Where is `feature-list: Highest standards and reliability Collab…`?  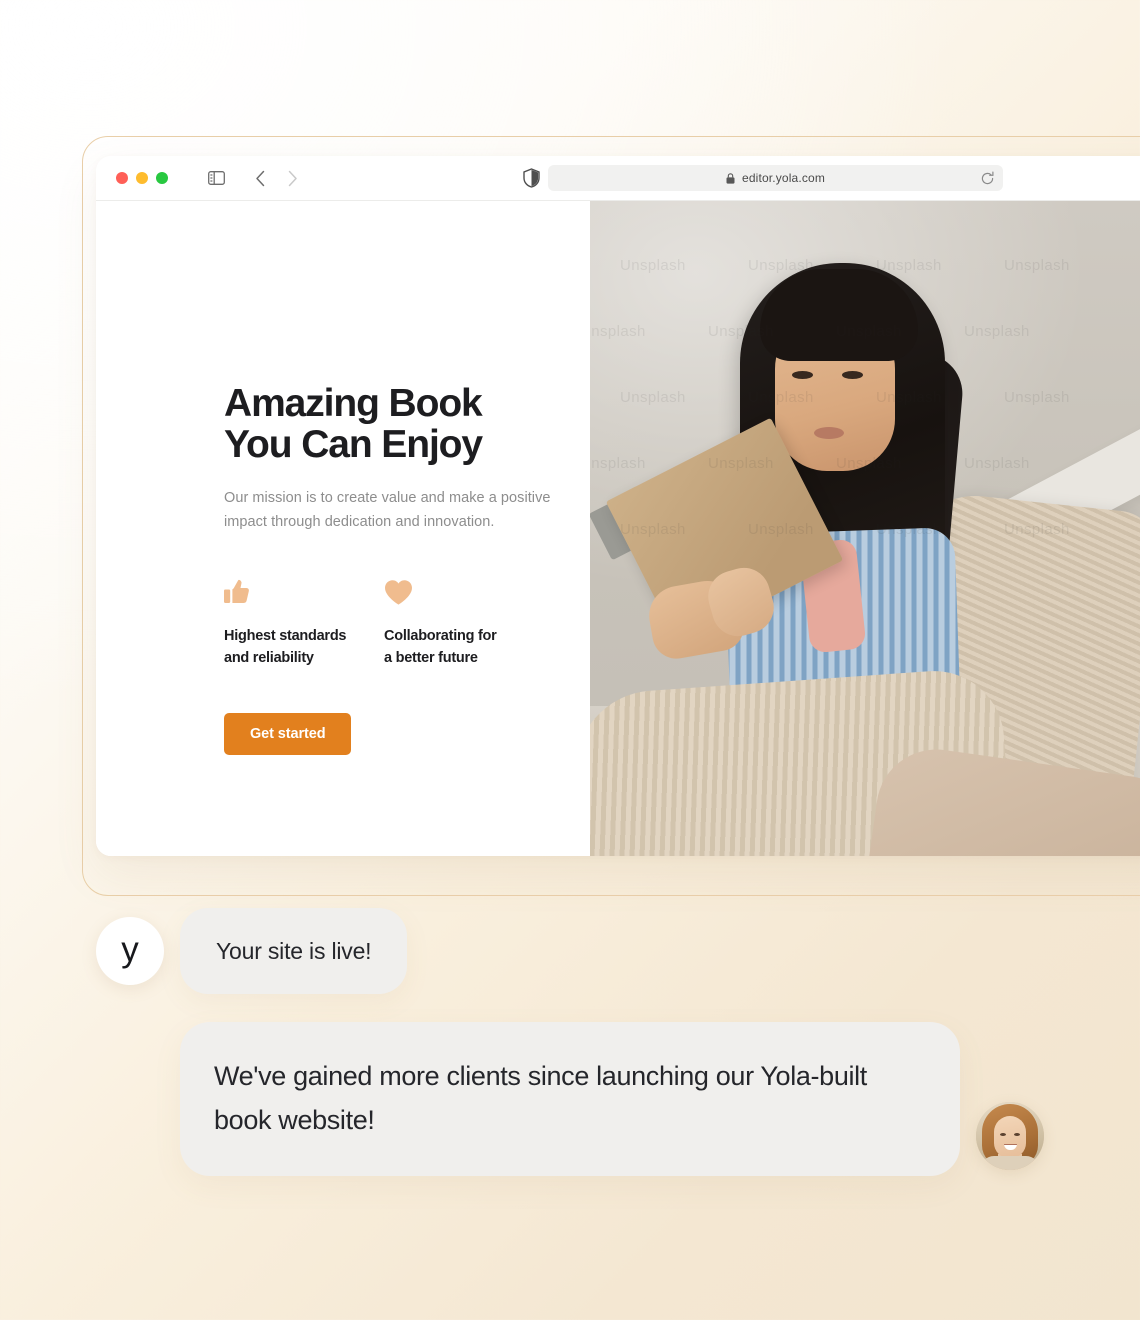 feature-list: Highest standards and reliability Collab… is located at coordinates (389, 622).